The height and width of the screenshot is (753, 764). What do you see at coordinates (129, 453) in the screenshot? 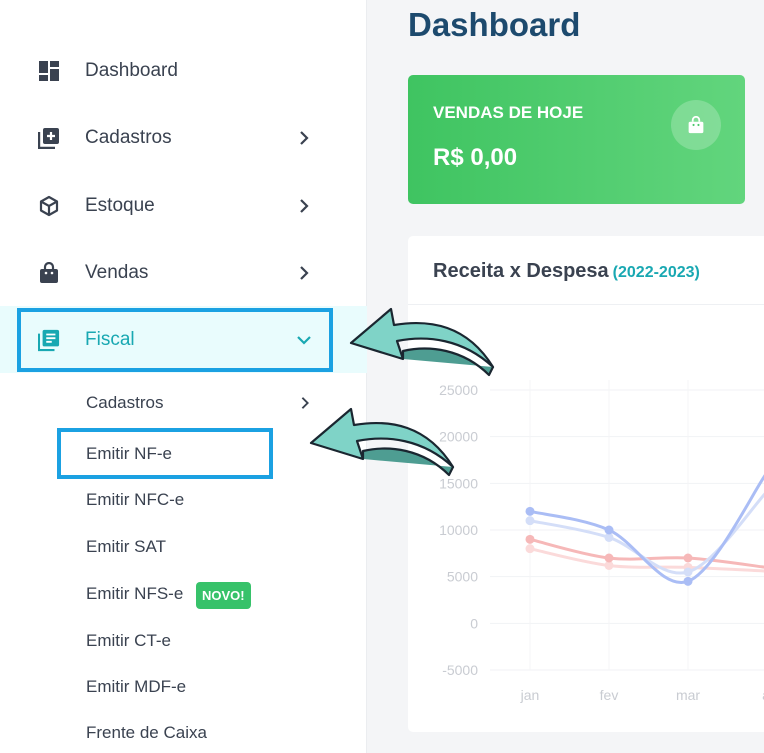
I see `submenu-item-label: Emitir NF-e` at bounding box center [129, 453].